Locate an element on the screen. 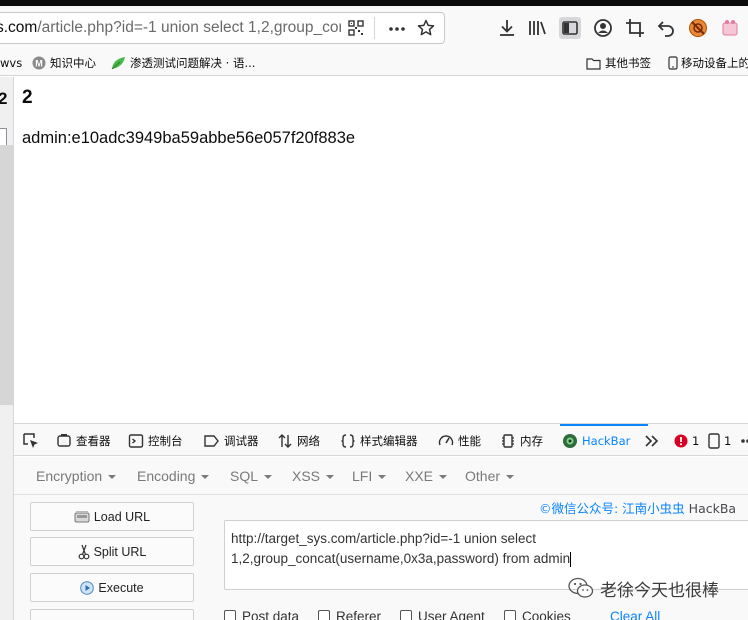 The height and width of the screenshot is (620, 748). debugger-icon is located at coordinates (211, 441).